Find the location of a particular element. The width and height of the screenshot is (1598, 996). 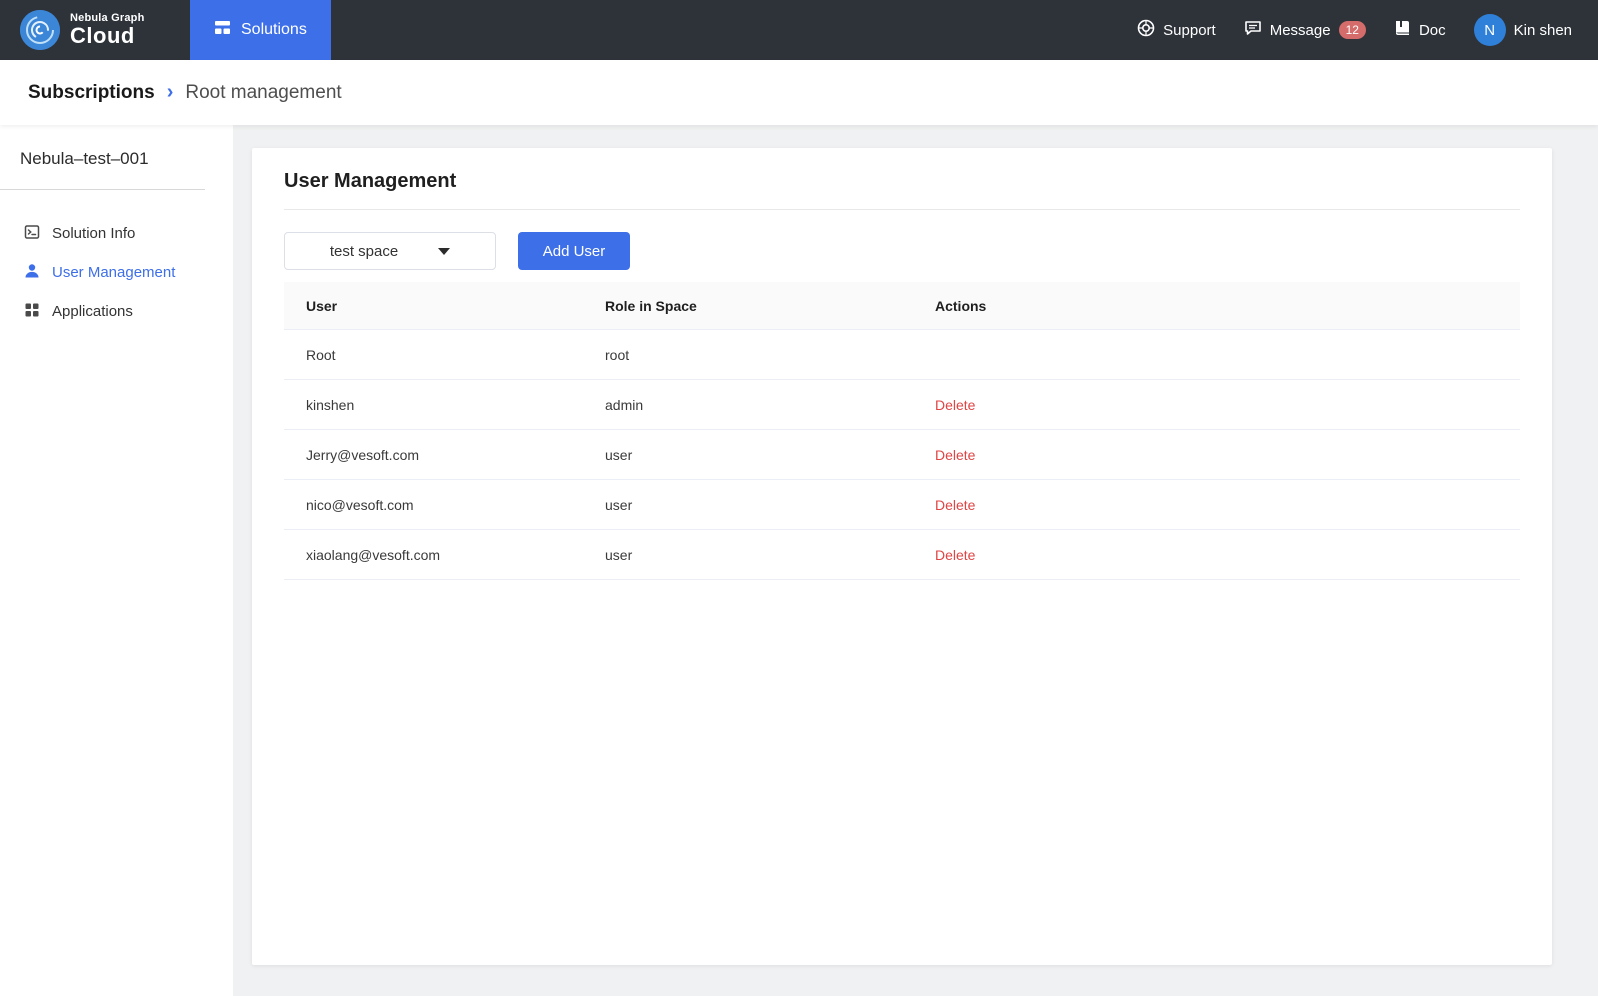

cell-user: Jerry@vesoft.com is located at coordinates (363, 454).